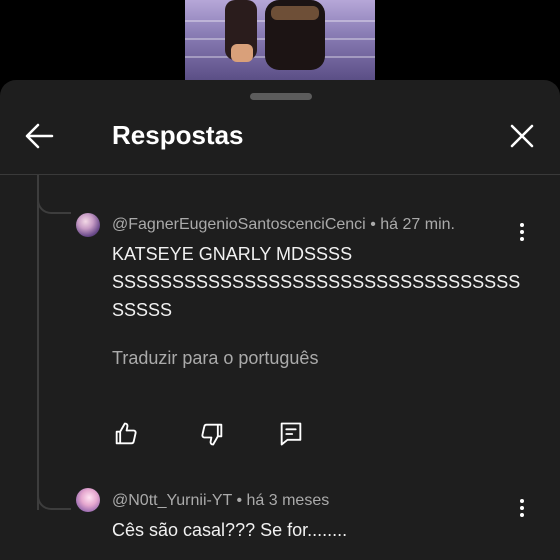 Image resolution: width=560 pixels, height=560 pixels. I want to click on video-thumbnail, so click(280, 40).